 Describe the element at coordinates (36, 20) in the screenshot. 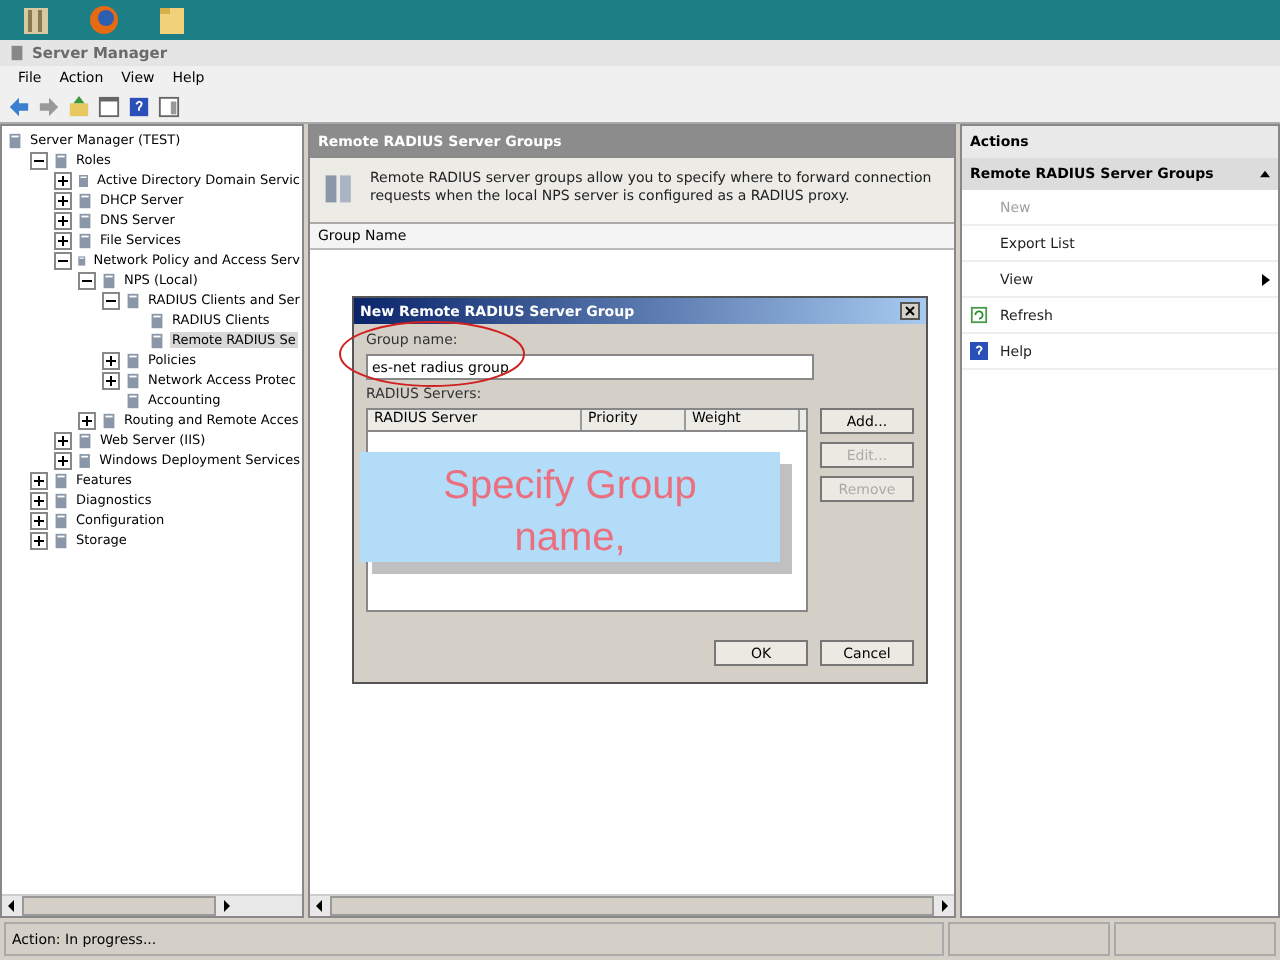

I see `library-icon` at that location.